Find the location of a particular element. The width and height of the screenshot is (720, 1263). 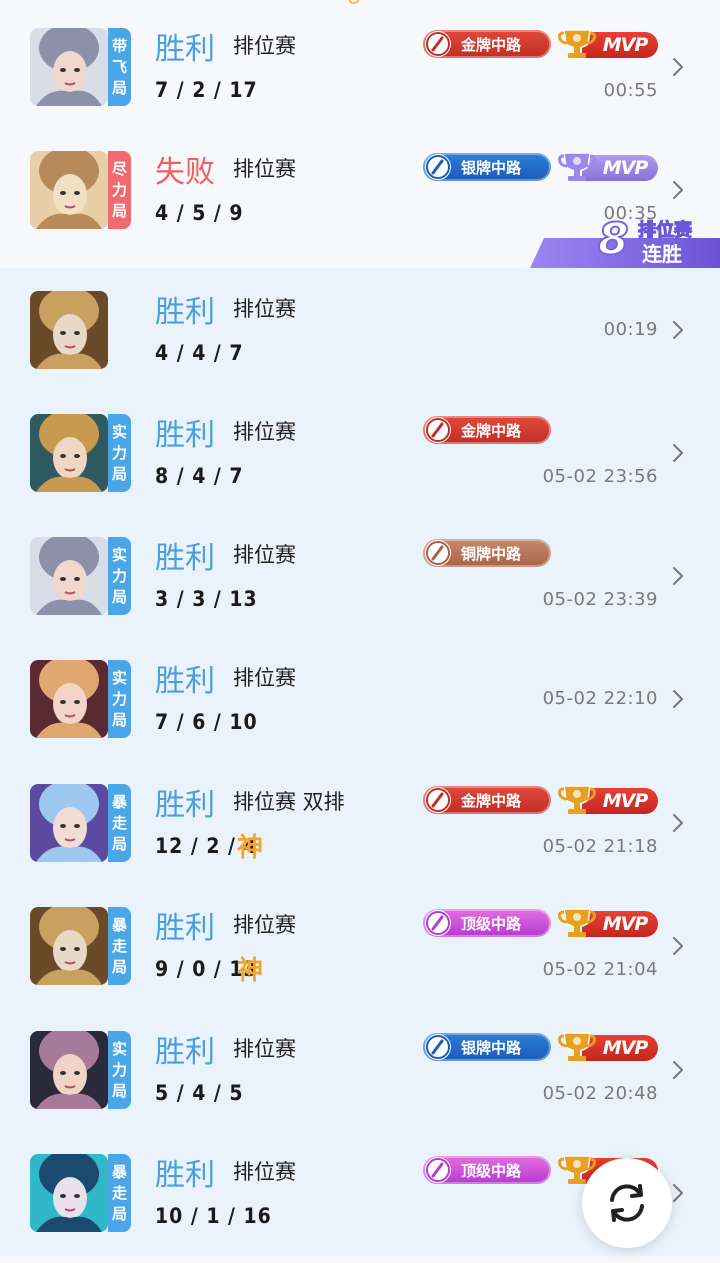

match-row: 胜利 排位赛 4 / 4 / 7 00:19 is located at coordinates (360, 352).